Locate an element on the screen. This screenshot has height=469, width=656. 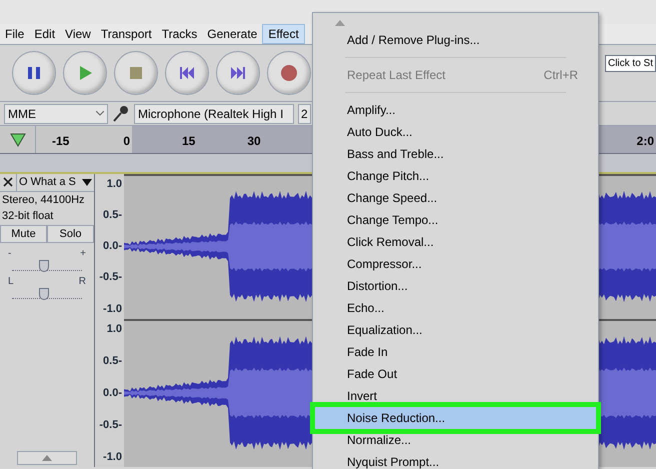
play-head-icon is located at coordinates (18, 139).